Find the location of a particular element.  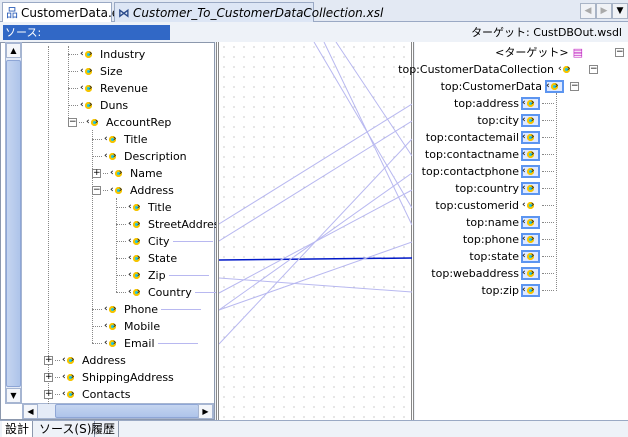

node-label: top:address is located at coordinates (486, 103).